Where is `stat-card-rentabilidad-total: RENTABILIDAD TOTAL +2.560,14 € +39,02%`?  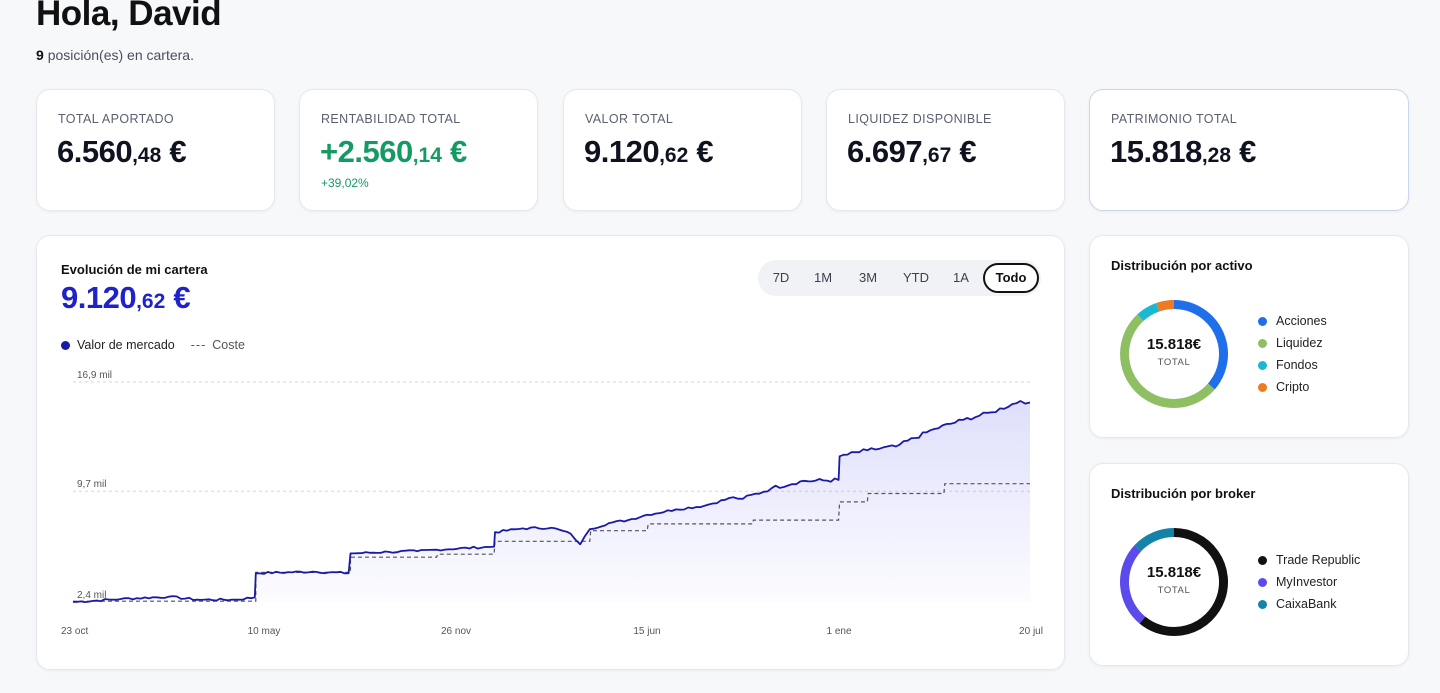
stat-card-rentabilidad-total: RENTABILIDAD TOTAL +2.560,14 € +39,02% is located at coordinates (418, 150).